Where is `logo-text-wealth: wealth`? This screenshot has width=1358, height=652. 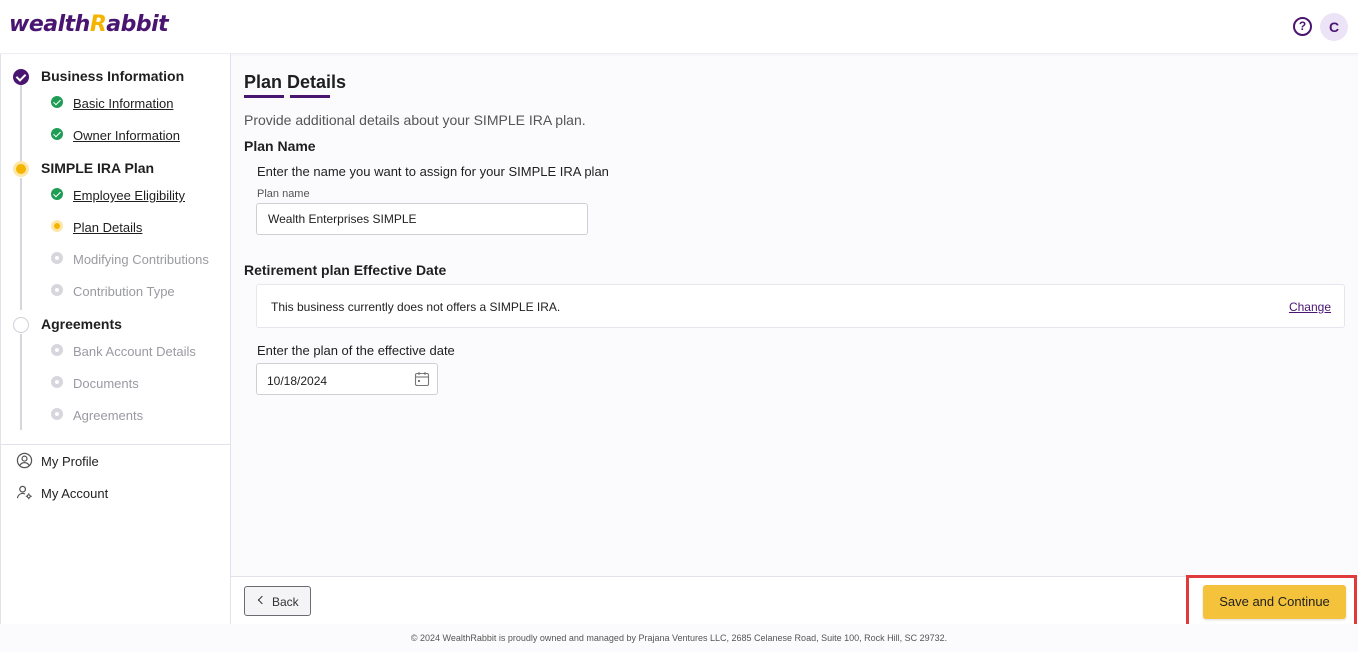
logo-text-wealth: wealth is located at coordinates (49, 24).